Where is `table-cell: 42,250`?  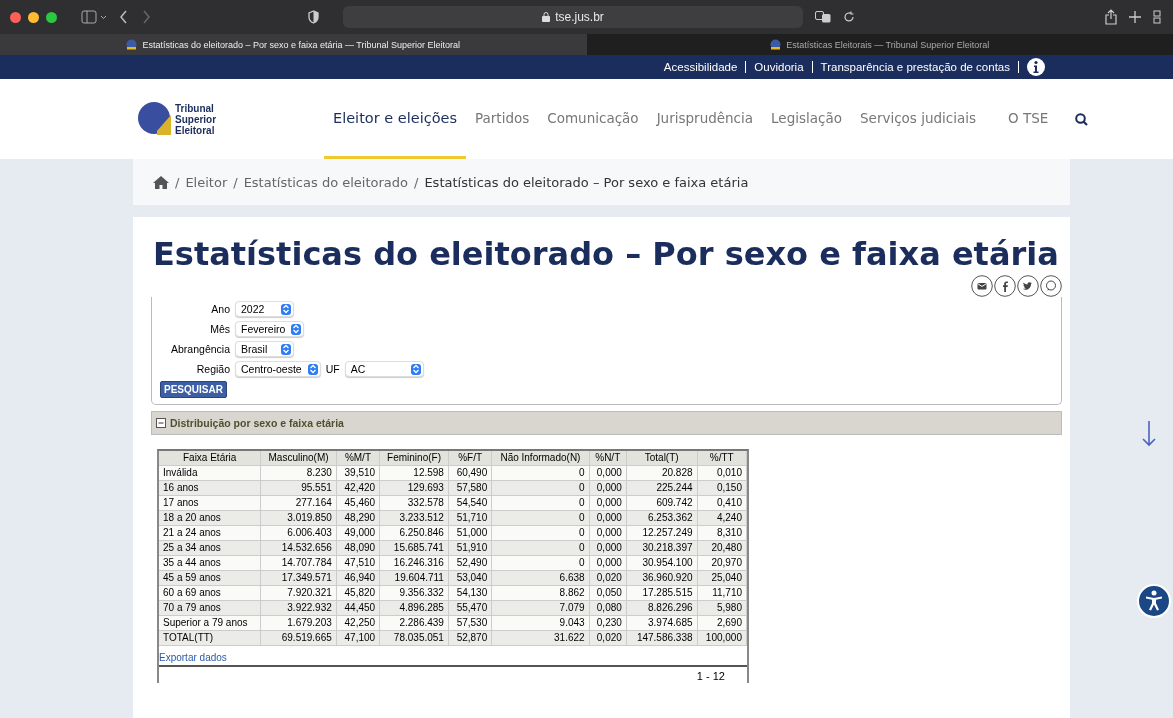
table-cell: 42,250 is located at coordinates (358, 623).